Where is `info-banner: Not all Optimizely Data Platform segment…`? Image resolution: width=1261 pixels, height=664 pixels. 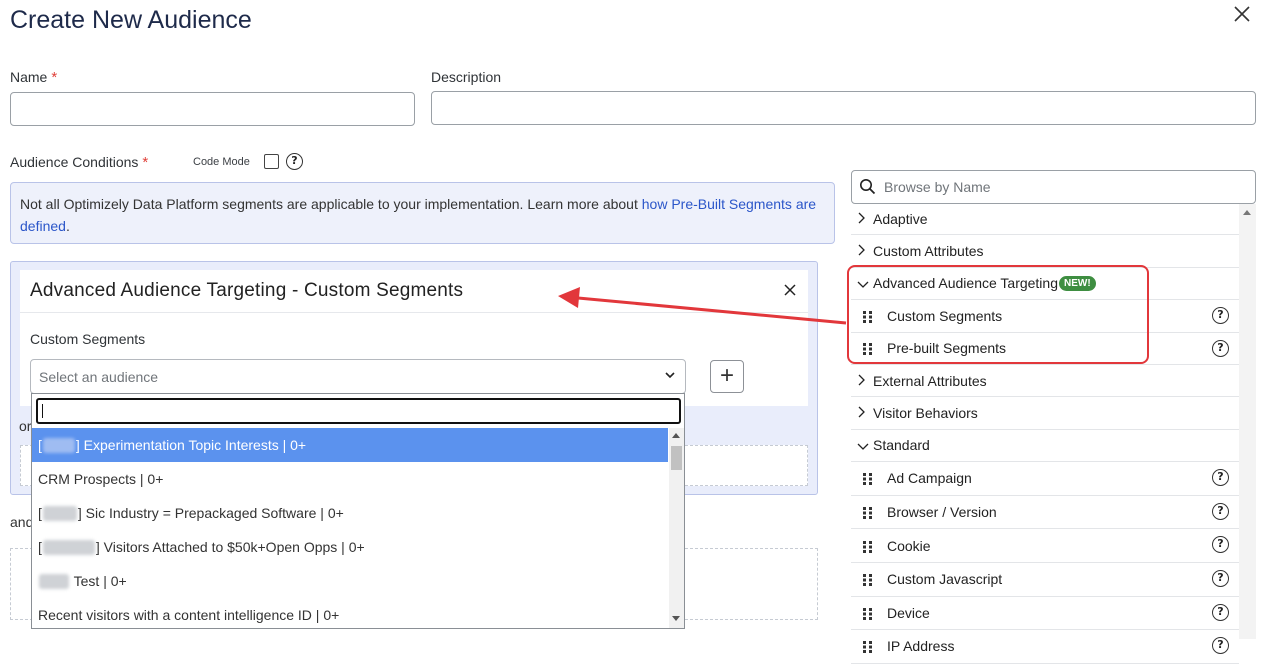
info-banner: Not all Optimizely Data Platform segment… is located at coordinates (422, 213).